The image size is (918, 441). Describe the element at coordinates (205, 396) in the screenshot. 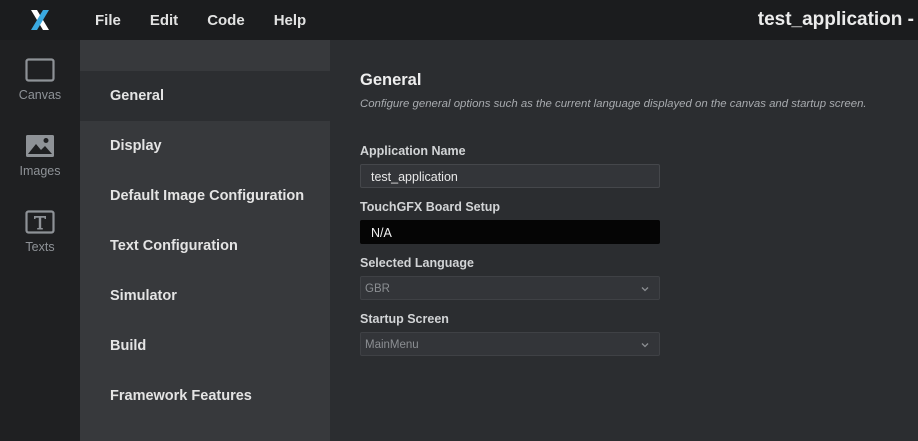

I see `nav-item-framework-features: Framework Features` at that location.